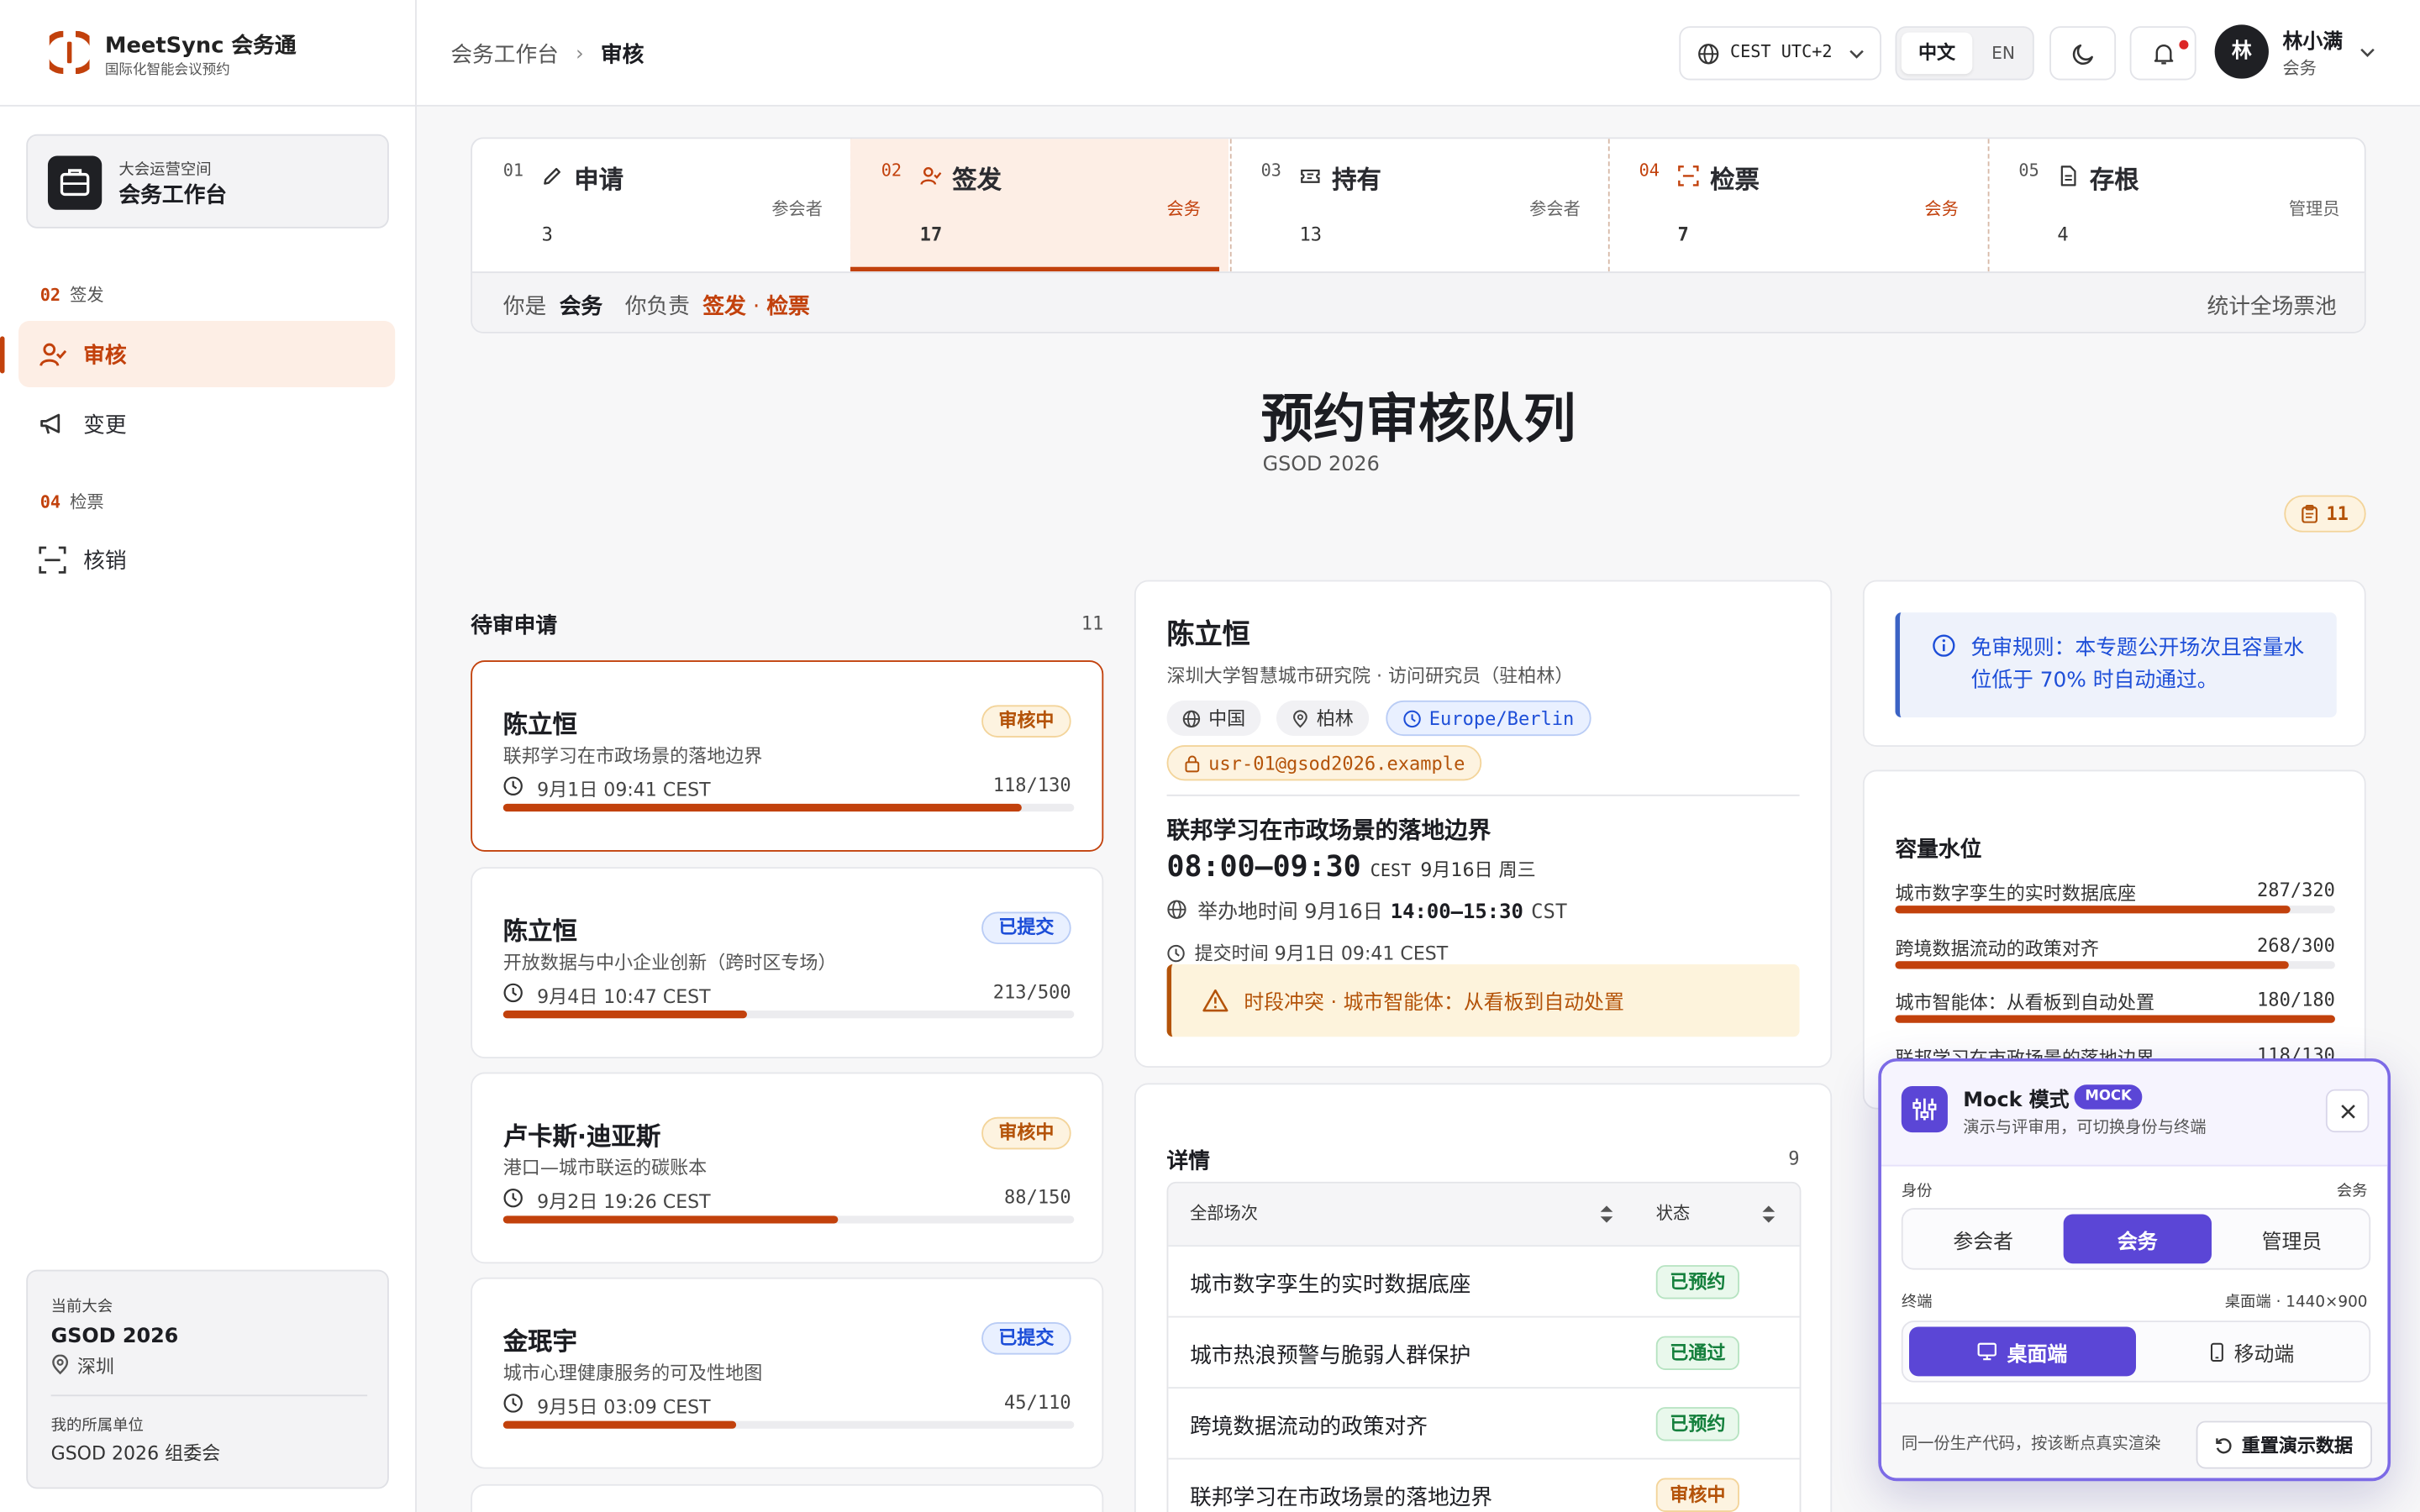  What do you see at coordinates (2025, 1002) in the screenshot?
I see `session-name: 城市智能体：从看板到自动处置` at bounding box center [2025, 1002].